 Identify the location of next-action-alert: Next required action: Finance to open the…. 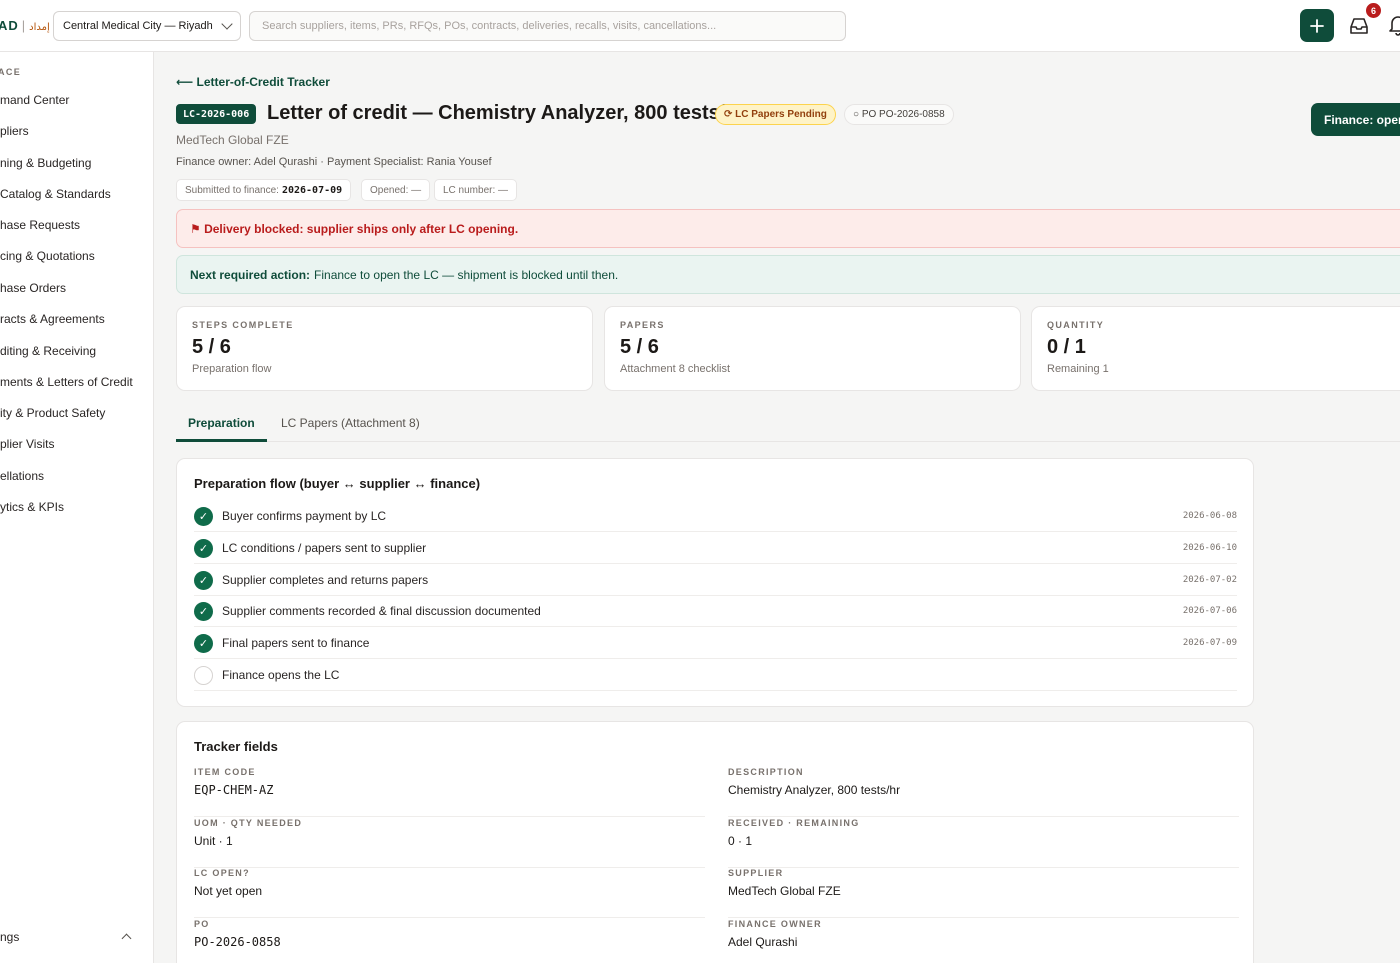
(788, 274).